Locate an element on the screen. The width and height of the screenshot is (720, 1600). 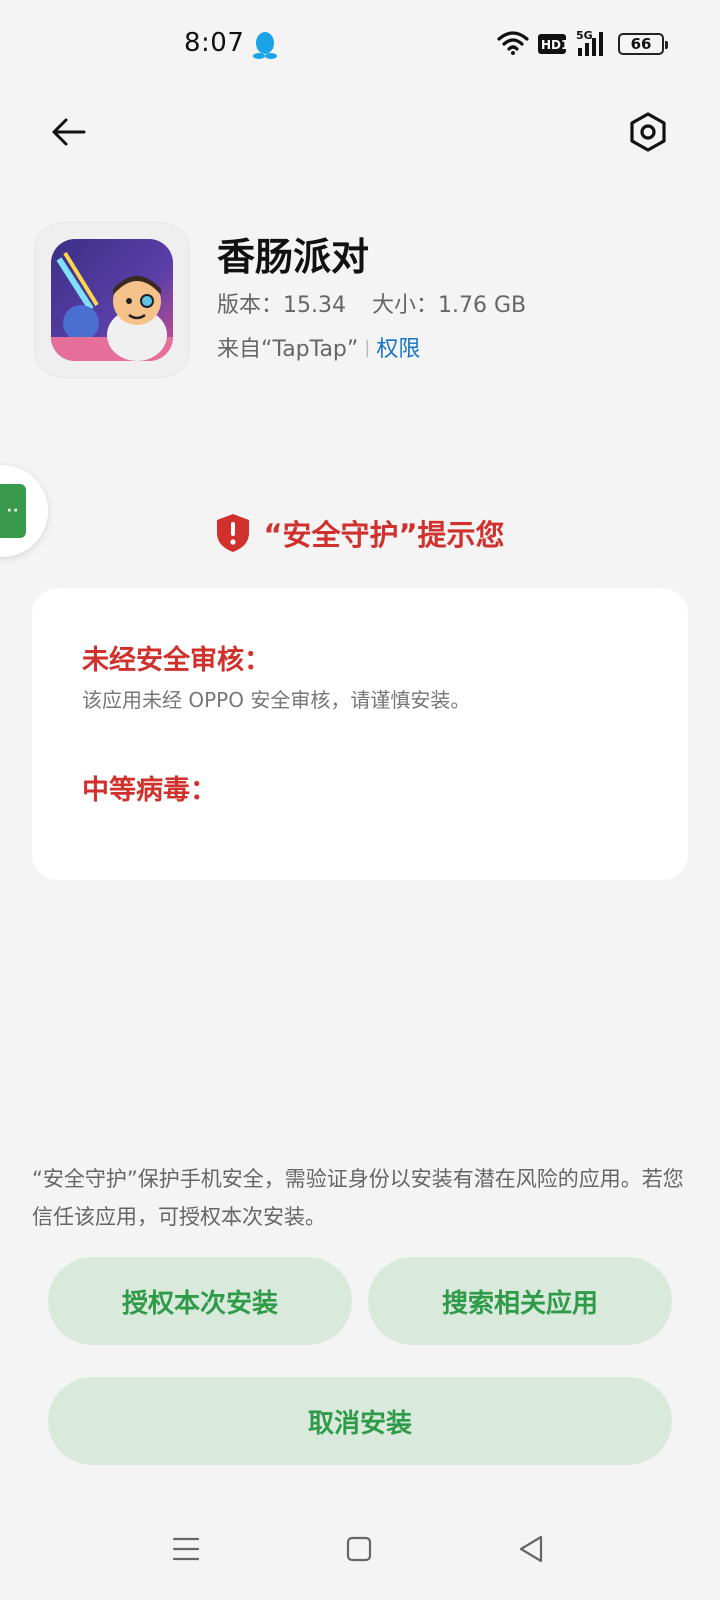
app-icon is located at coordinates (112, 300).